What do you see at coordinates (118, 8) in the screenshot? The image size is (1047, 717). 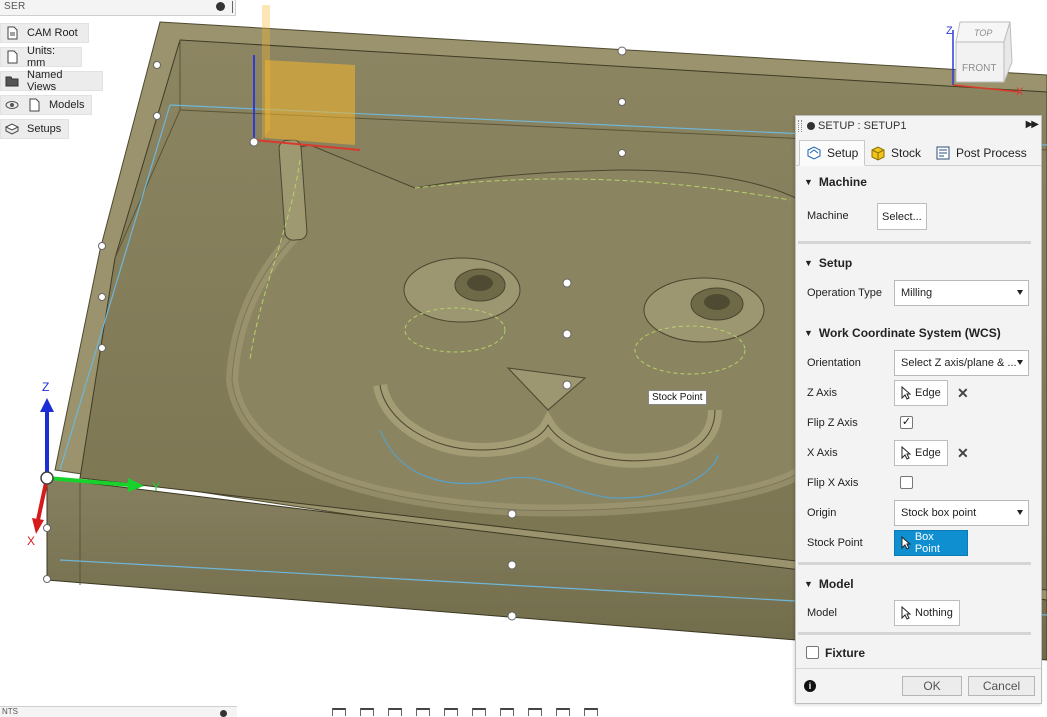 I see `browser-header: SER` at bounding box center [118, 8].